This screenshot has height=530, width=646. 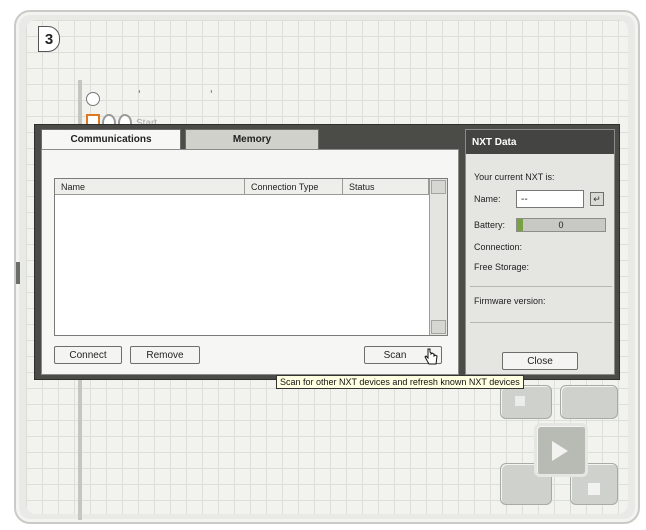 I want to click on download-icon, so click(x=520, y=401).